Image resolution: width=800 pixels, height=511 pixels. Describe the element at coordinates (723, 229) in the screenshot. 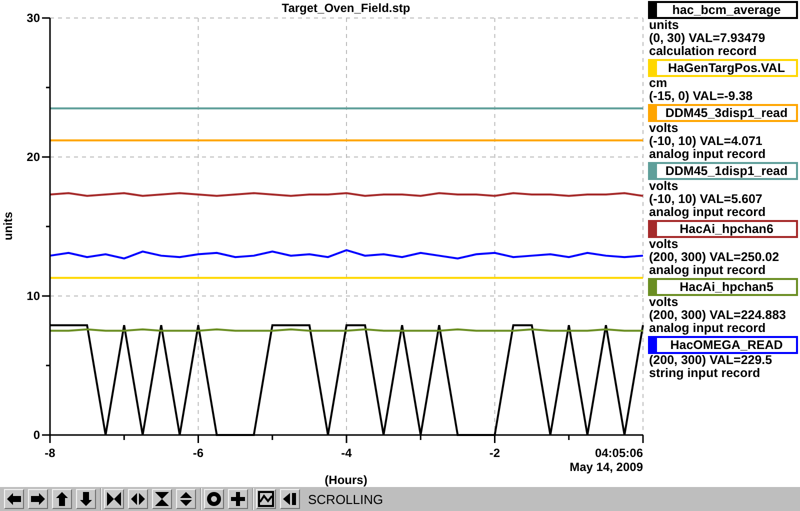

I see `trace-name: HacAi_hpchan6` at that location.